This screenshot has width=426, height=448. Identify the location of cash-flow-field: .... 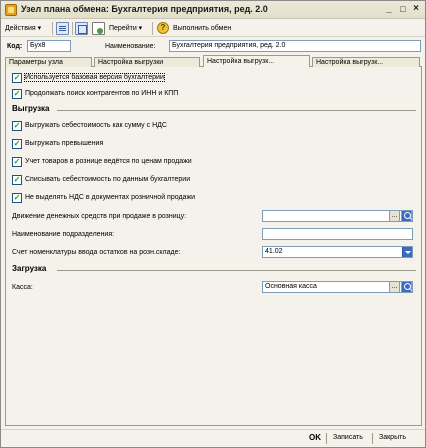
(337, 216).